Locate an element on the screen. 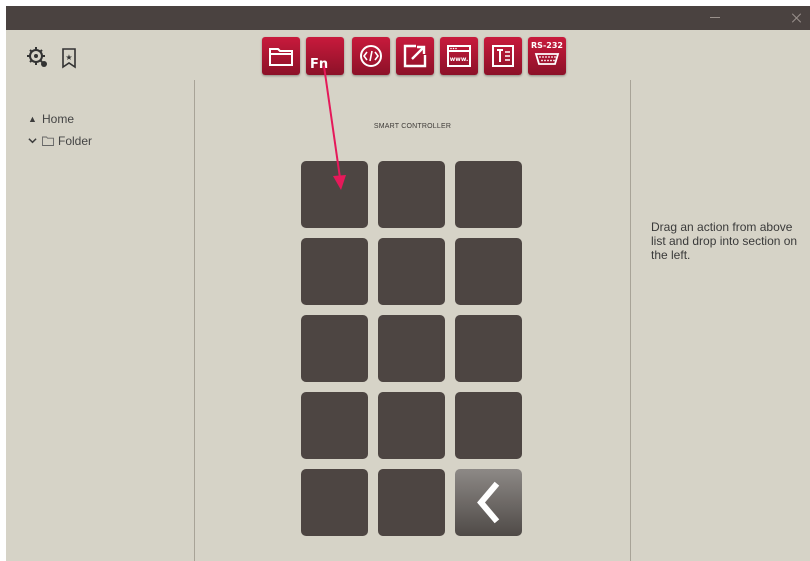 The height and width of the screenshot is (561, 810). text-document-action-button is located at coordinates (503, 56).